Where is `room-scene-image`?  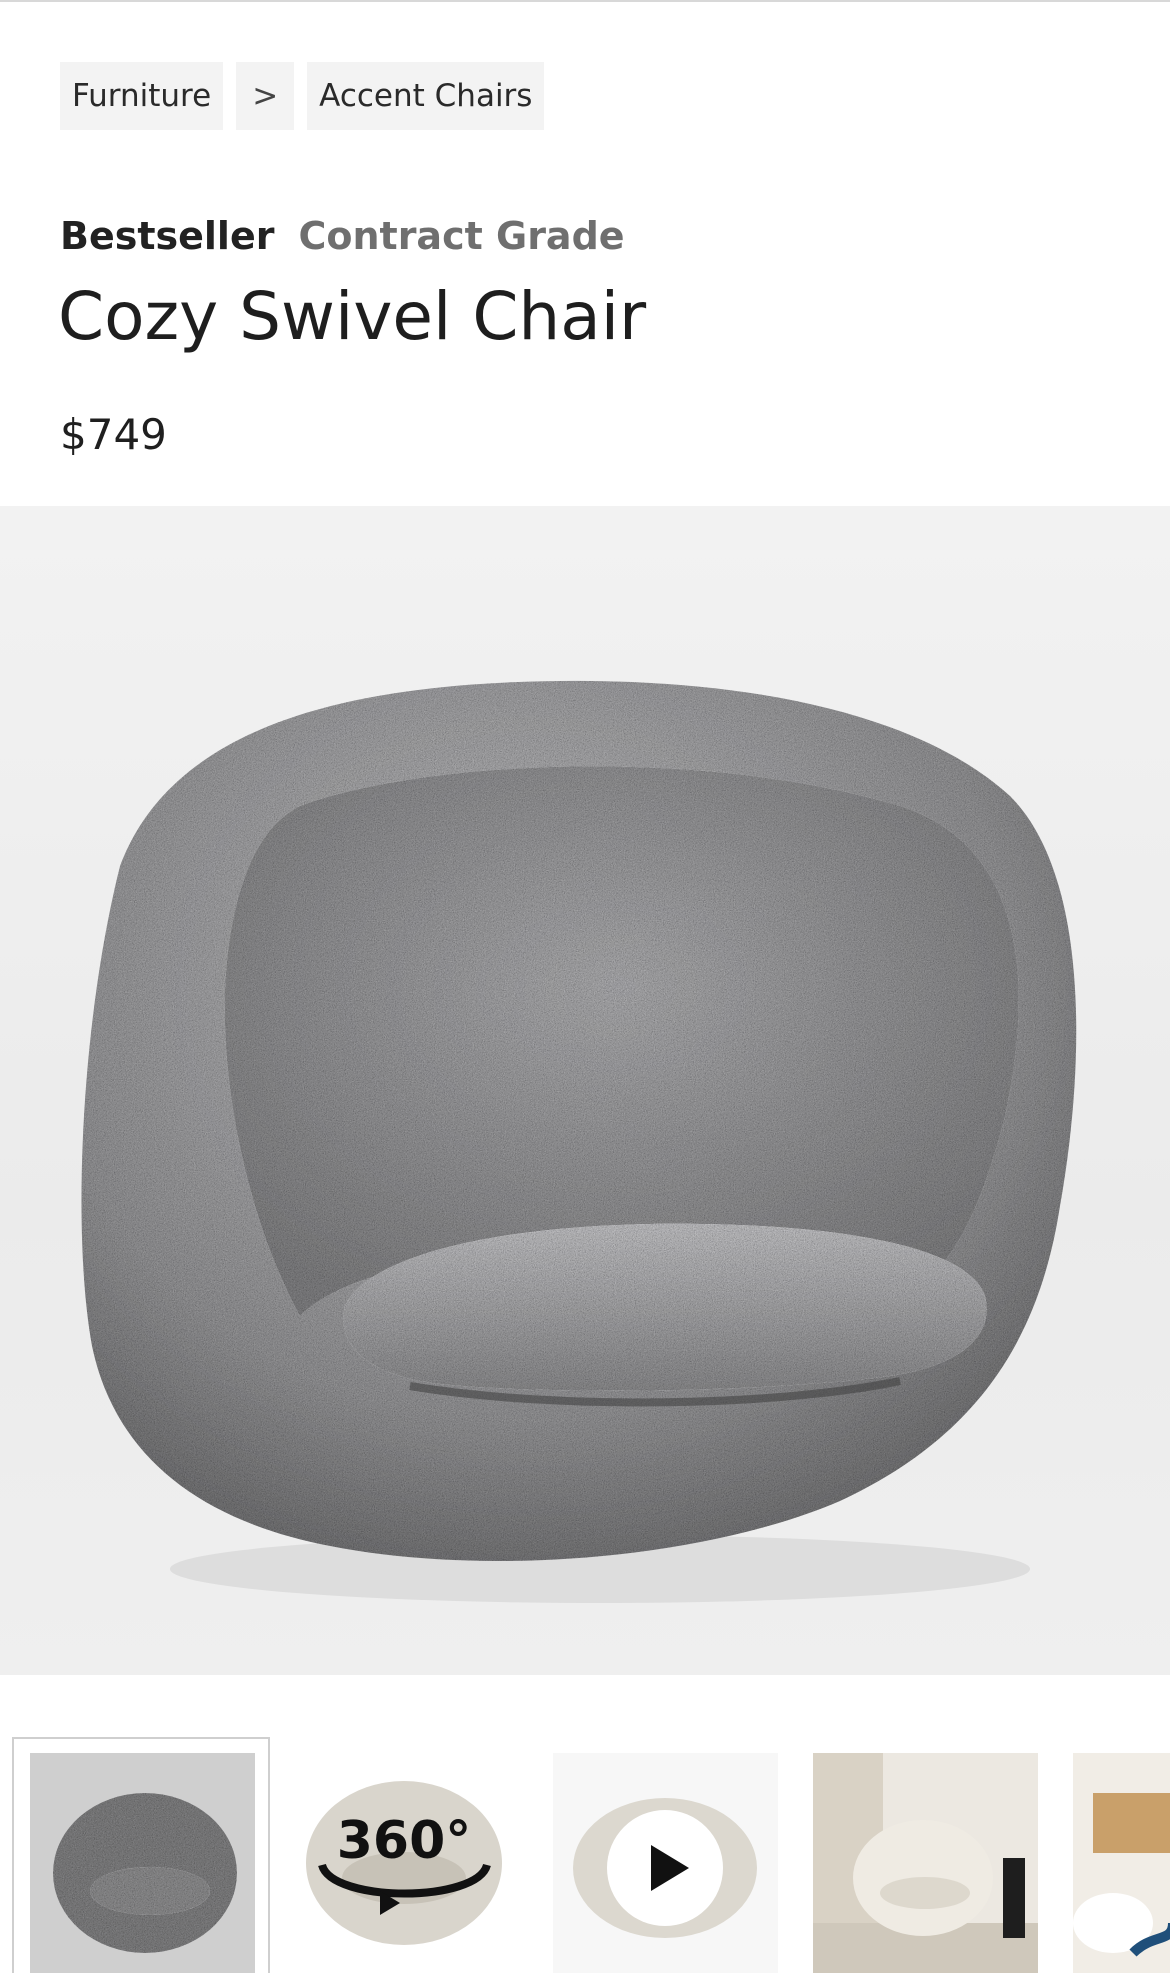
room-scene-image is located at coordinates (925, 1863).